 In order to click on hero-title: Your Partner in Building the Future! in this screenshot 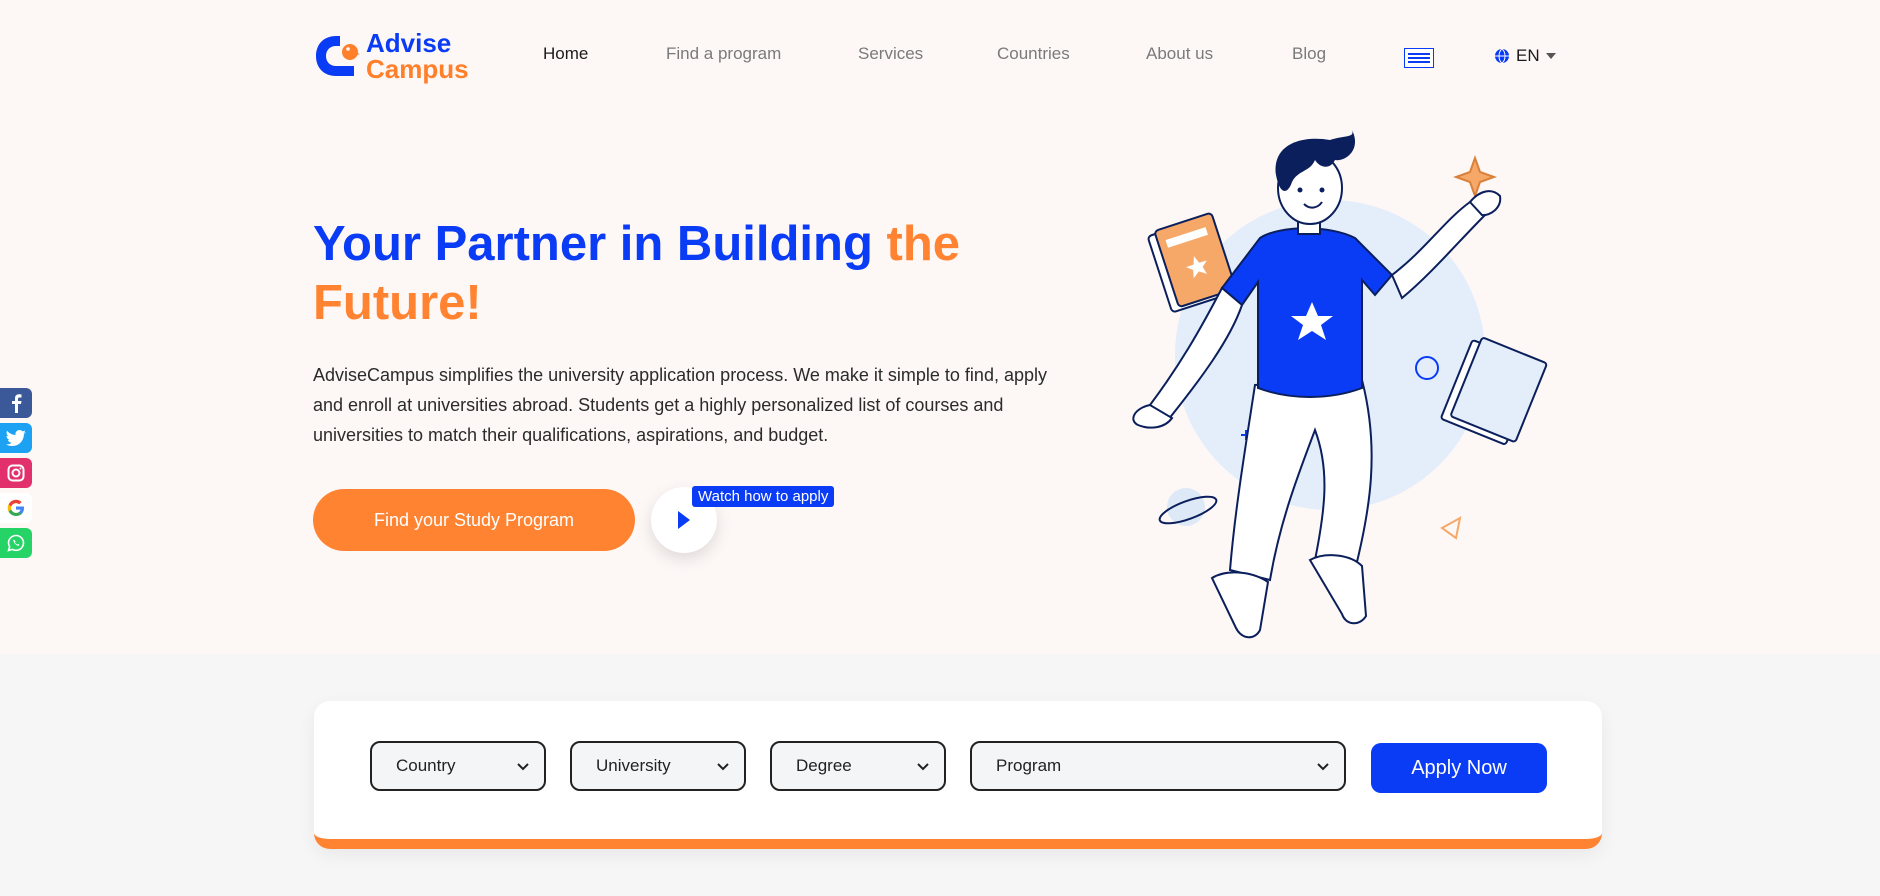, I will do `click(663, 274)`.